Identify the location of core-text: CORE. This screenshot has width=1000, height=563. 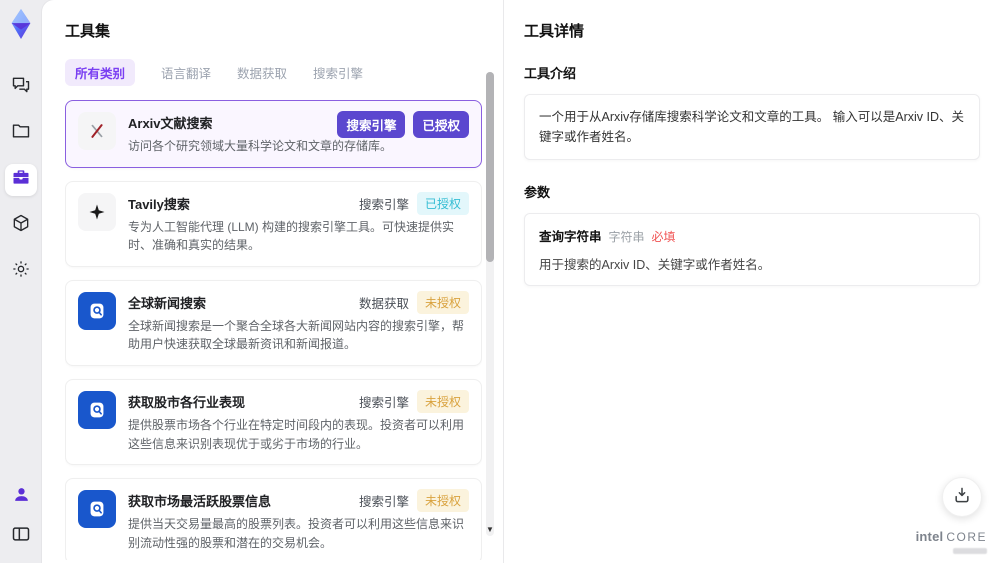
(966, 537).